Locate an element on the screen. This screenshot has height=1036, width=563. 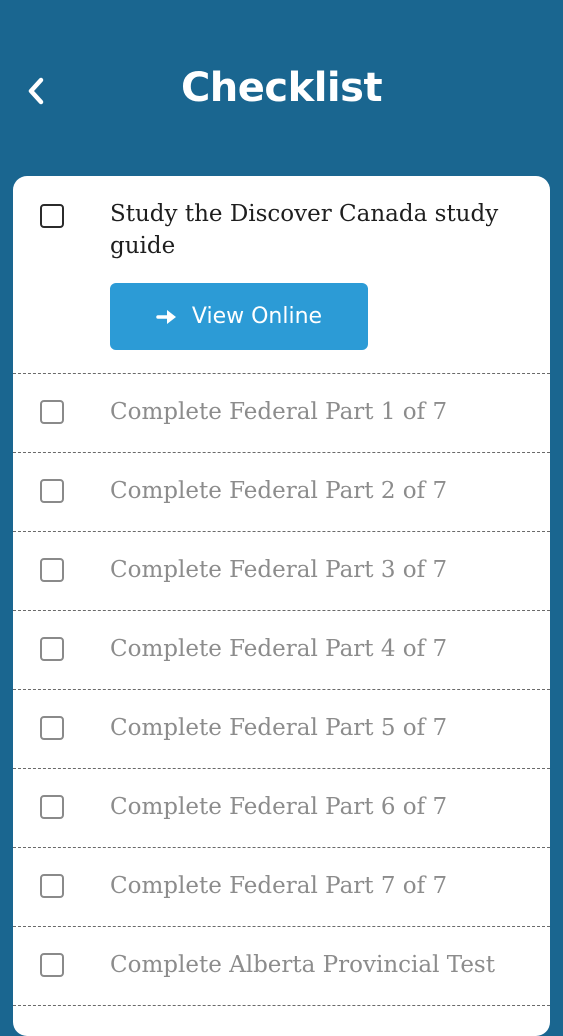
checklist-item: Complete Federal Part 1 of 7 is located at coordinates (281, 413).